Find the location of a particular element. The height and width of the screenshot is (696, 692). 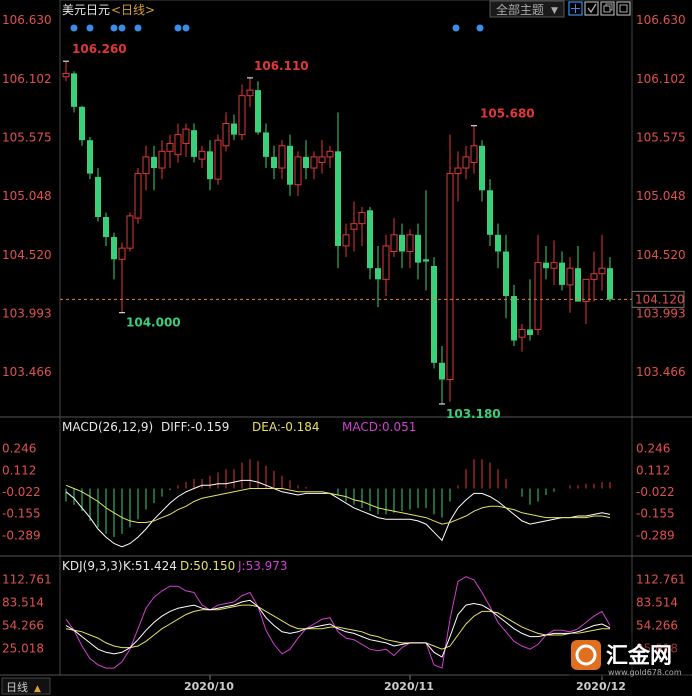

symbol-title: 美元日元 is located at coordinates (86, 10).